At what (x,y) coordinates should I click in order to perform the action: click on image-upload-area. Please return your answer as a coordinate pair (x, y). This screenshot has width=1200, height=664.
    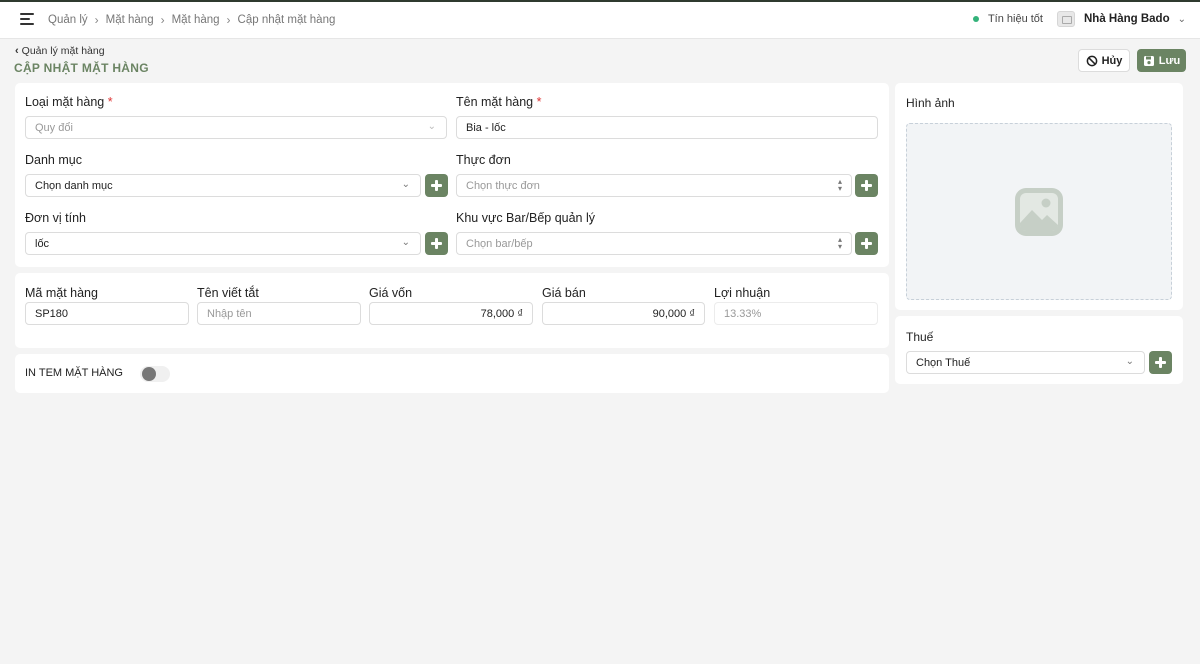
    Looking at the image, I should click on (1039, 211).